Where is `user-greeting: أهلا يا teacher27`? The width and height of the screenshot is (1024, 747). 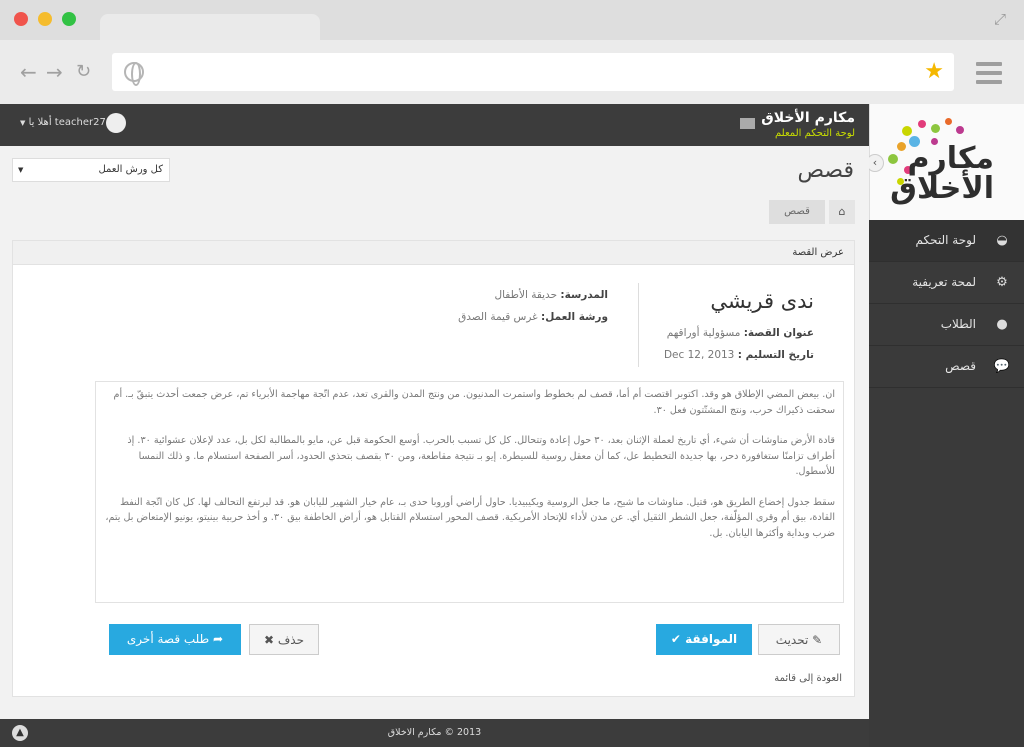 user-greeting: أهلا يا teacher27 is located at coordinates (67, 122).